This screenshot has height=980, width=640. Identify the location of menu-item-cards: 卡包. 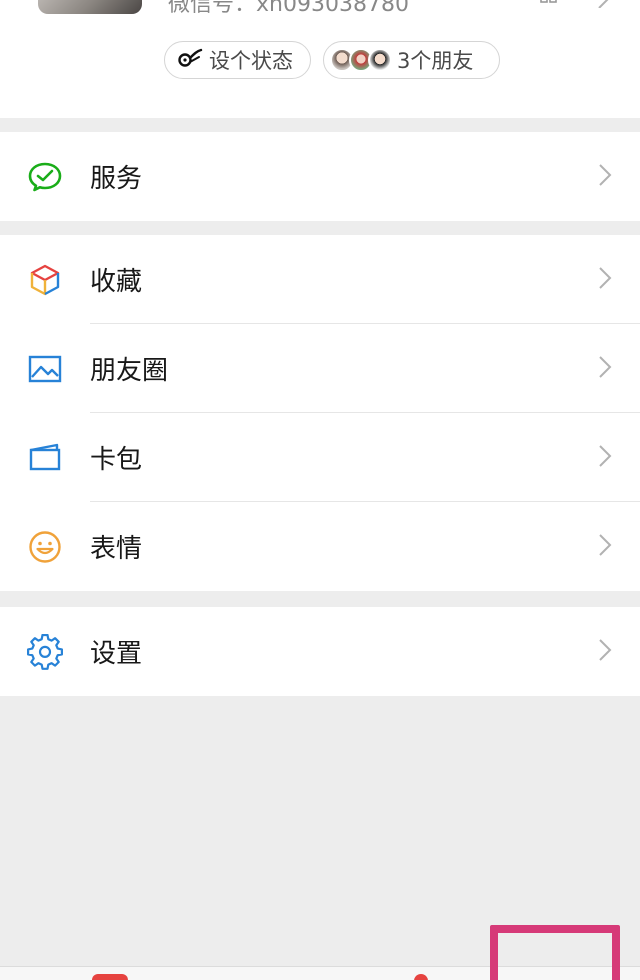
(320, 457).